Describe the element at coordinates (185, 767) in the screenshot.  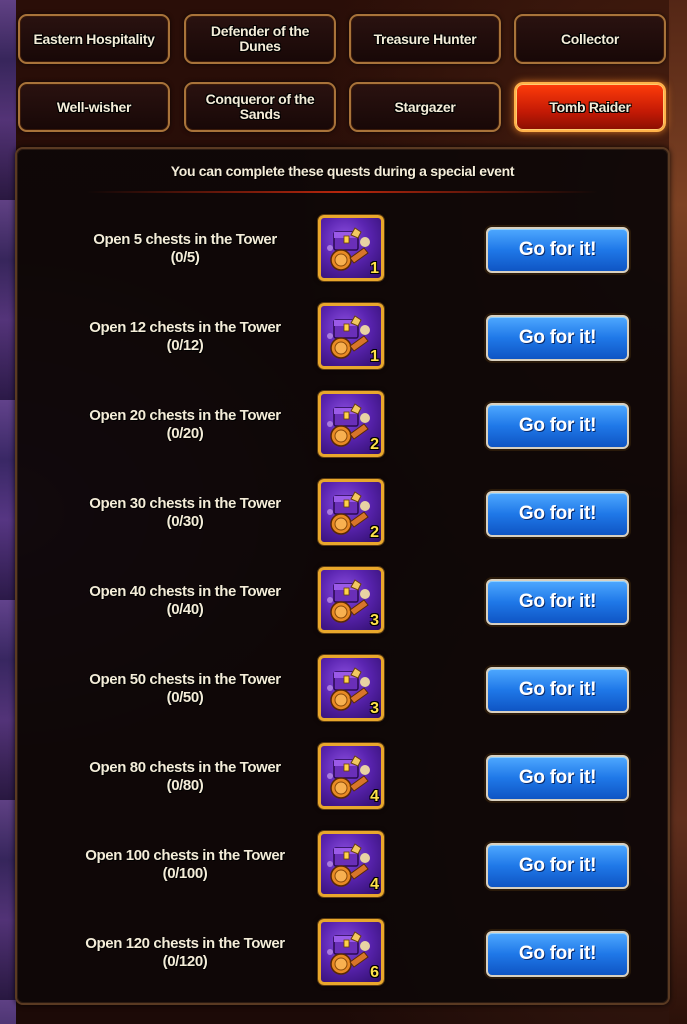
I see `quest-title: Open 80 chests in the Tower` at that location.